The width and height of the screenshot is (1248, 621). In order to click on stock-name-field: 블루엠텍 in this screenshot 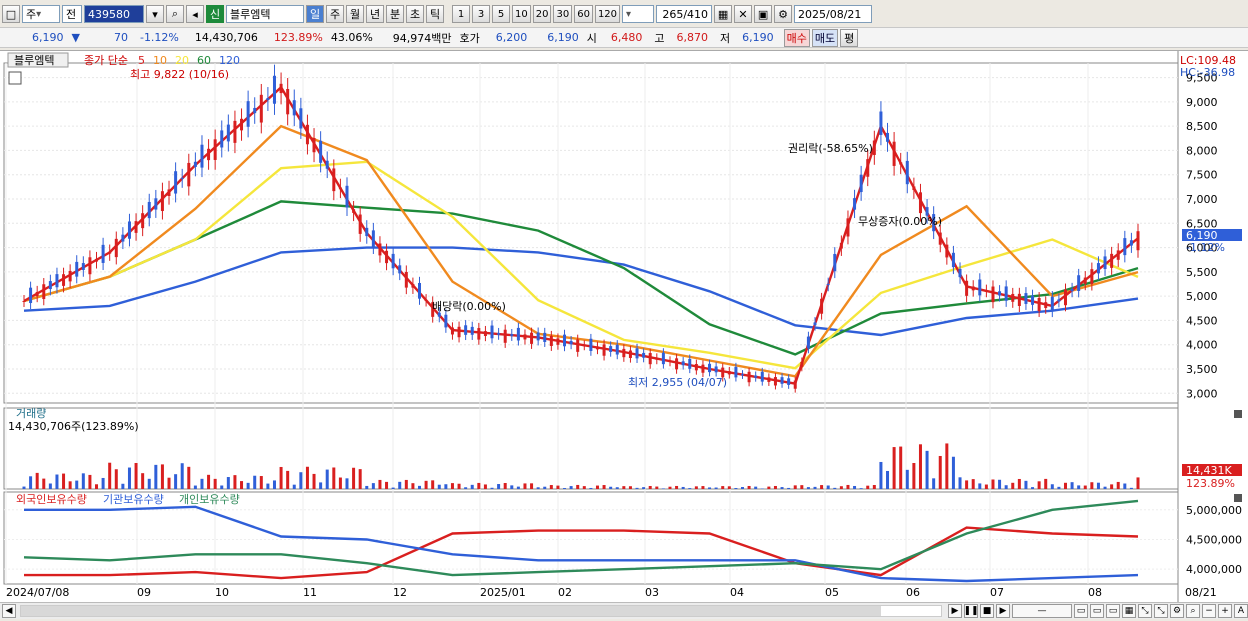, I will do `click(265, 14)`.